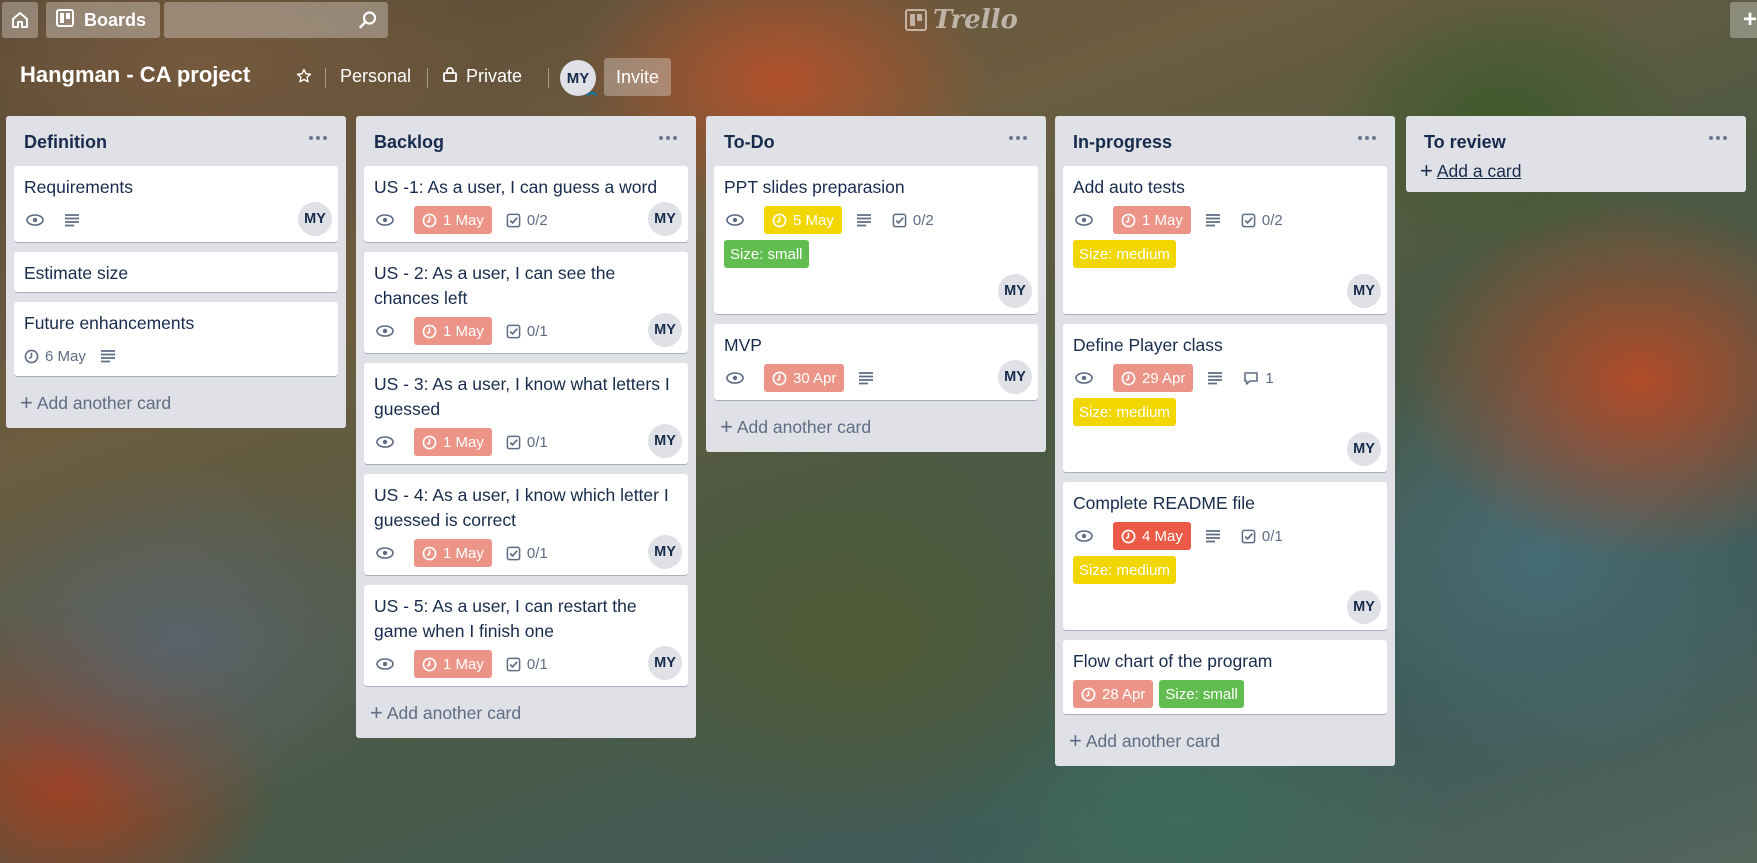  Describe the element at coordinates (1272, 220) in the screenshot. I see `checklist-count: 0/2` at that location.